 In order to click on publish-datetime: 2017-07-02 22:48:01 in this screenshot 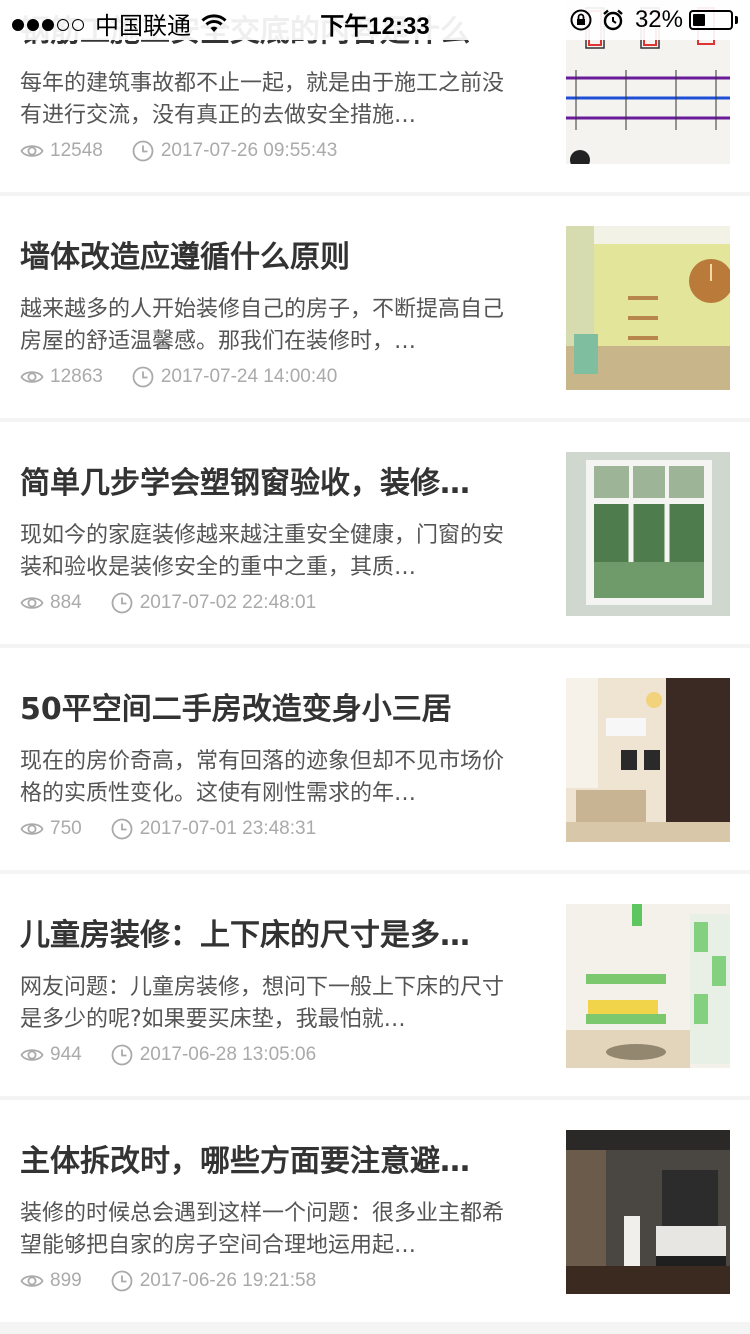, I will do `click(228, 602)`.